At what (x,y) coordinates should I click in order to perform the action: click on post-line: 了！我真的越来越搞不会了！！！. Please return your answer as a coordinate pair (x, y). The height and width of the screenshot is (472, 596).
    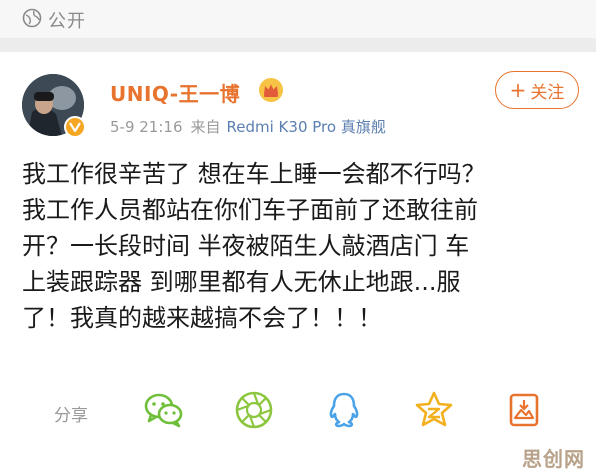
    Looking at the image, I should click on (202, 318).